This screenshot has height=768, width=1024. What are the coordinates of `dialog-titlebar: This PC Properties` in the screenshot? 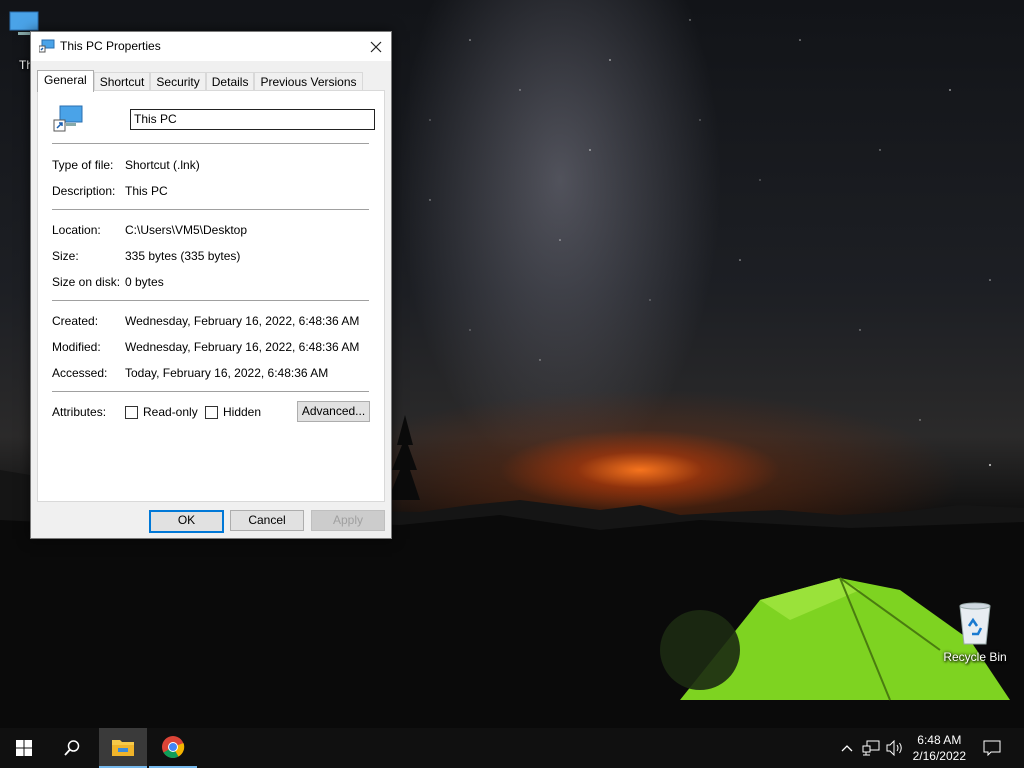 It's located at (211, 46).